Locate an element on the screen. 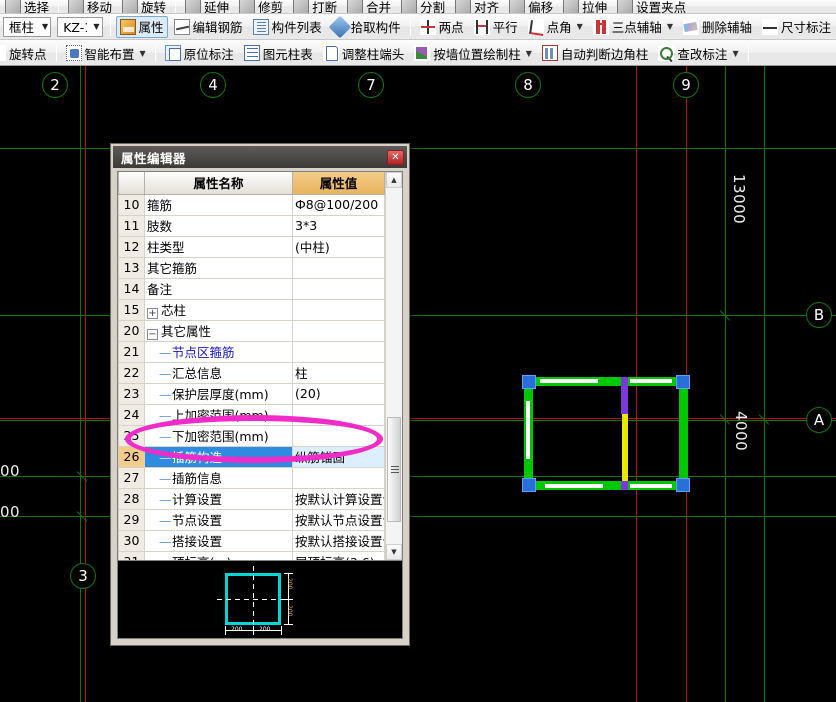 This screenshot has width=836, height=702. row-name: 箍筋 is located at coordinates (218, 204).